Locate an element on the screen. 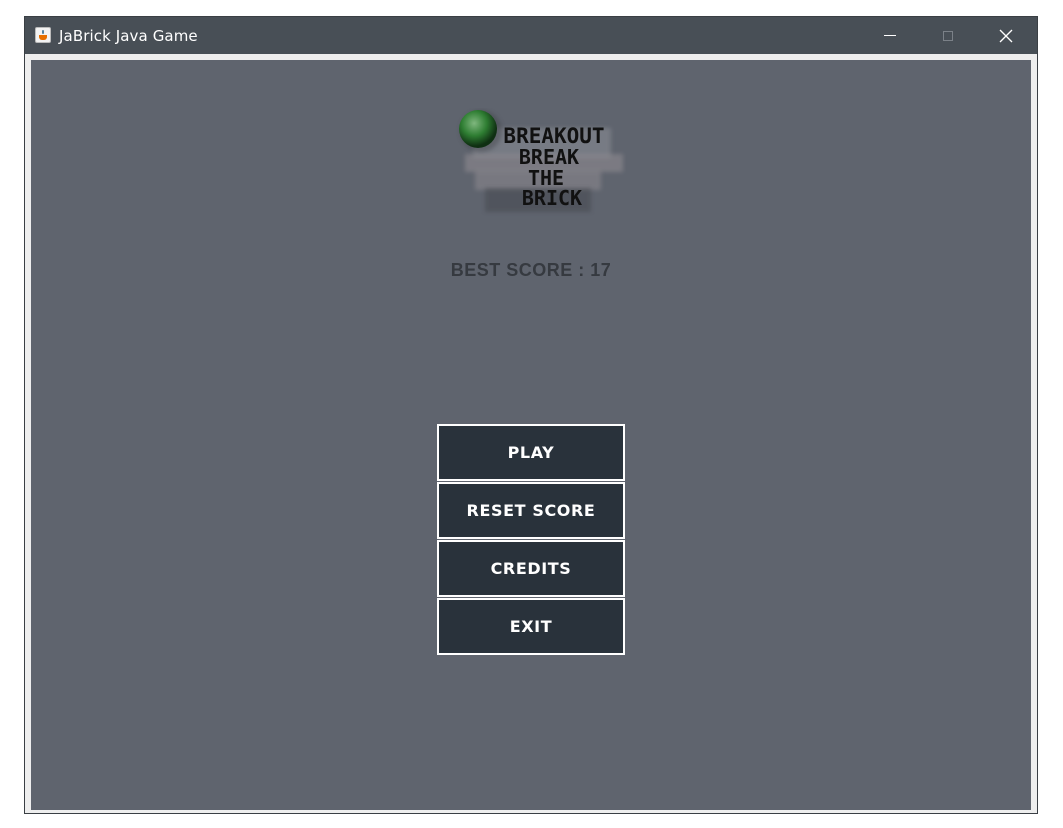 The height and width of the screenshot is (828, 1063). minimize-icon is located at coordinates (890, 35).